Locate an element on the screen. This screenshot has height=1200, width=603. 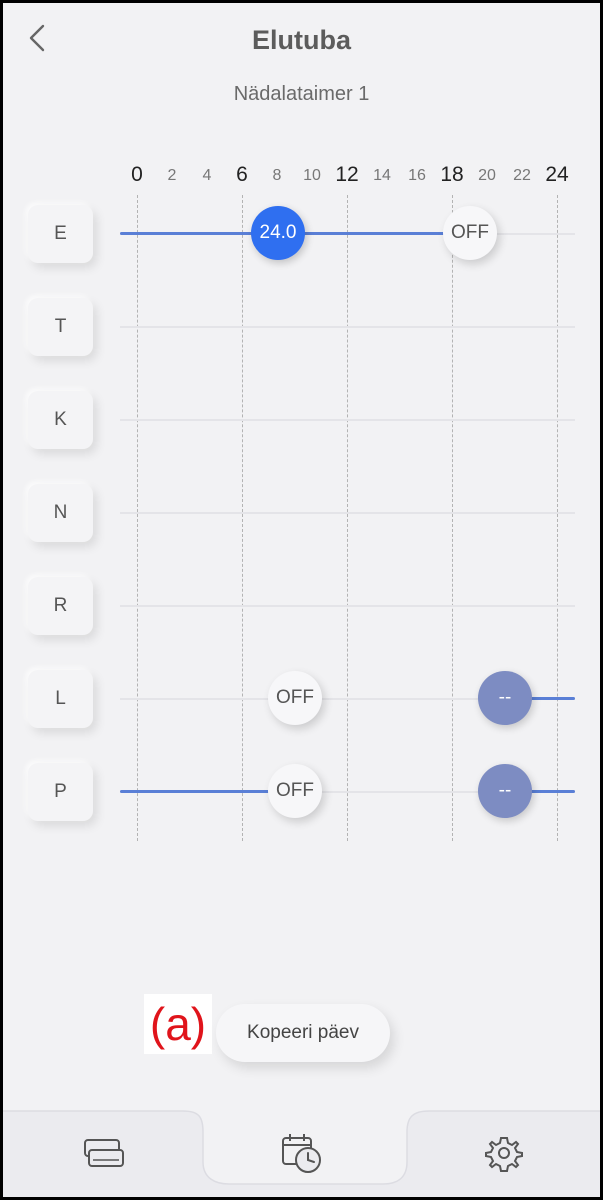
gridline-24h is located at coordinates (557, 518).